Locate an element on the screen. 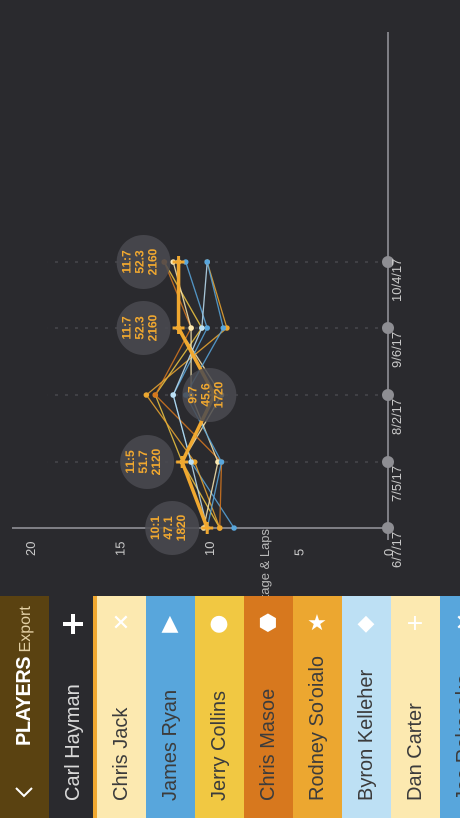  current-player-item: Carl Hayman is located at coordinates (73, 707).